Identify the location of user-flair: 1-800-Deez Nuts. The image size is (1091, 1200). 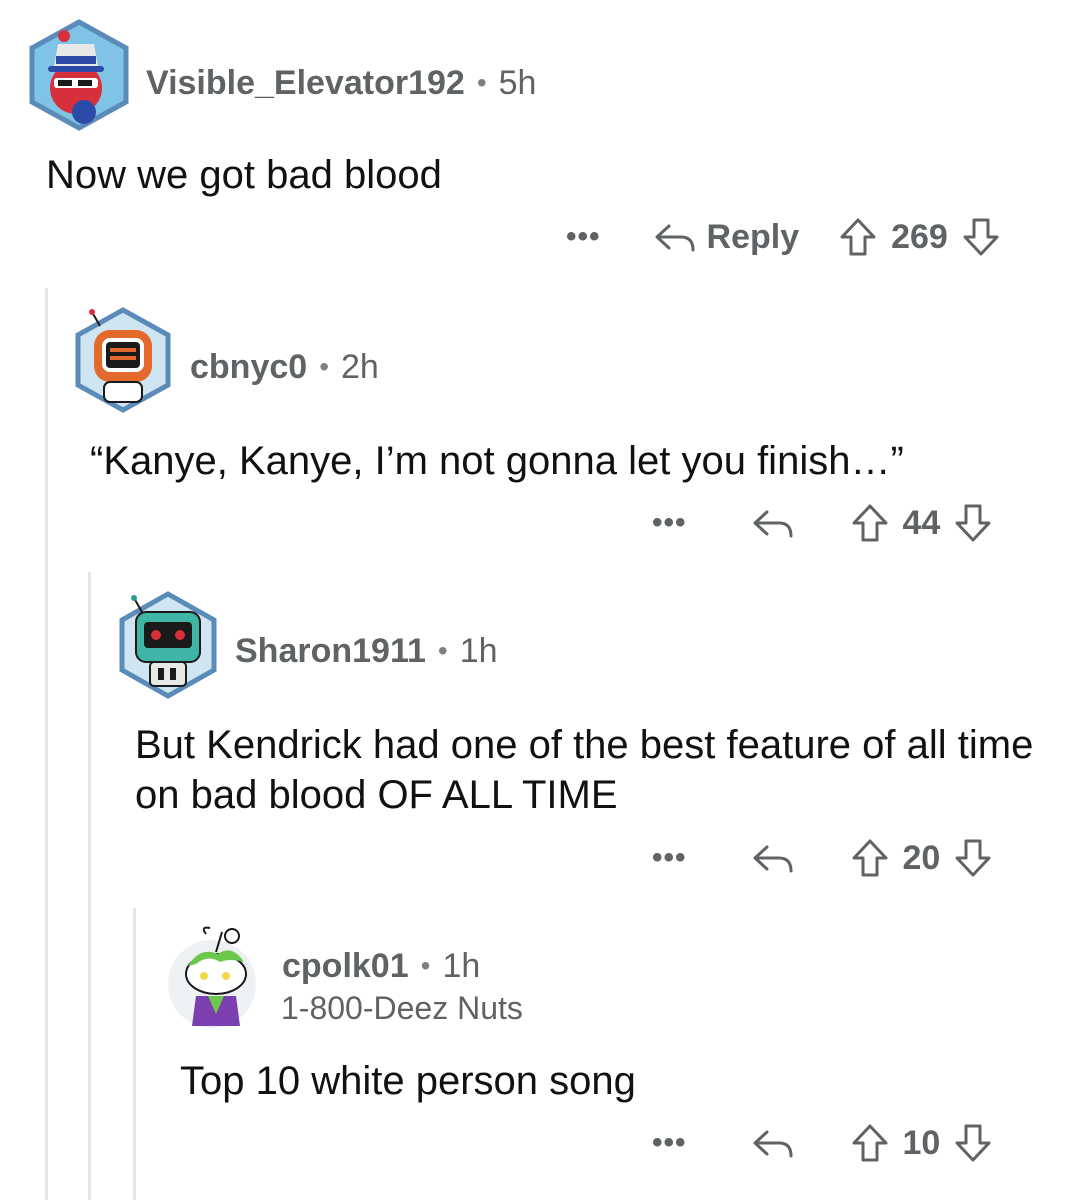
(402, 1008).